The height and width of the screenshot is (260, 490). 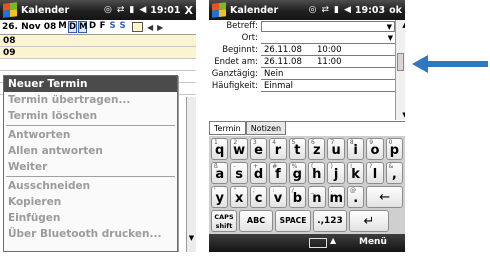 I want to click on key-m: .m, so click(x=336, y=197).